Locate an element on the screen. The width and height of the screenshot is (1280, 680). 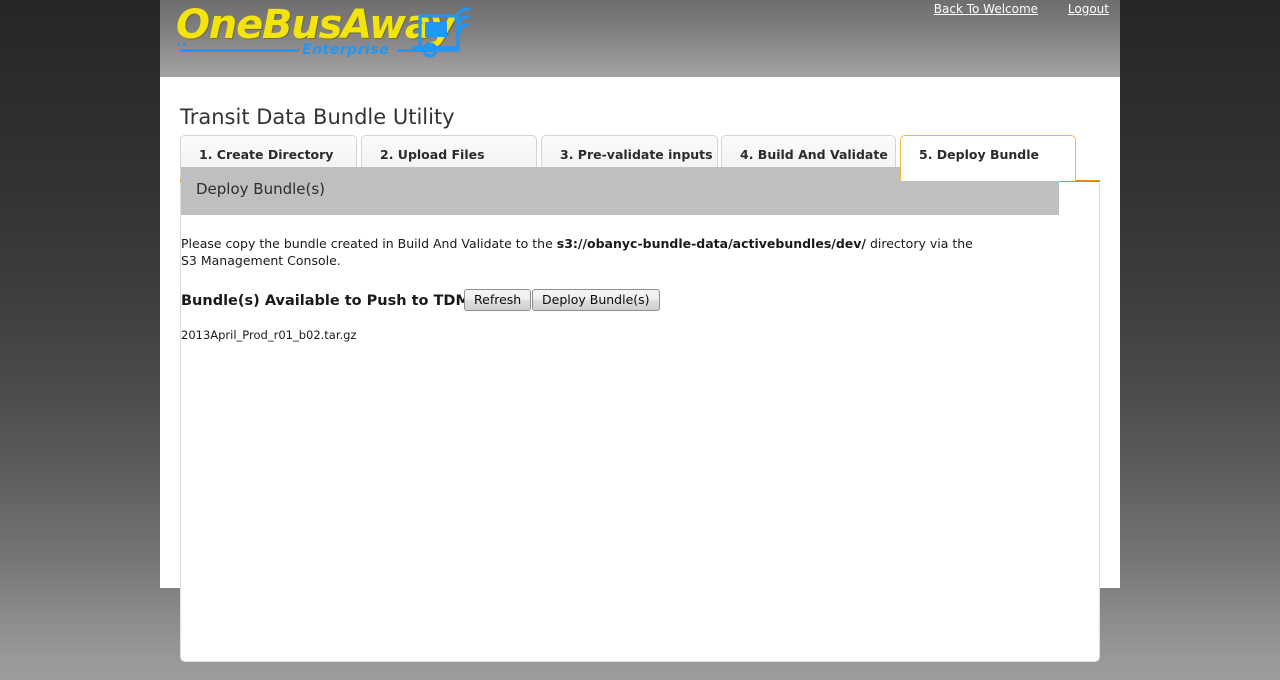
tab-label: 4. Build And Validate is located at coordinates (814, 154).